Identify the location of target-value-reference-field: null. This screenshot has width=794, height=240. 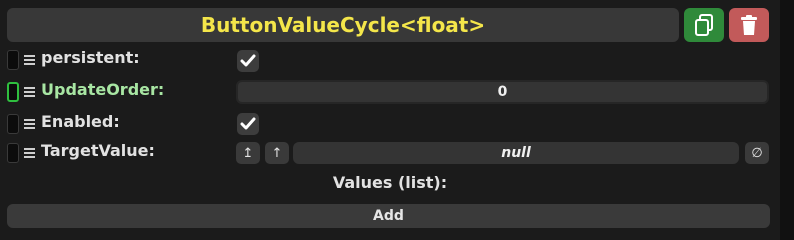
(516, 153).